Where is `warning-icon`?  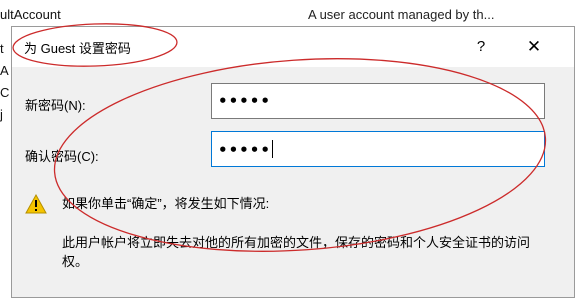
warning-icon is located at coordinates (36, 204).